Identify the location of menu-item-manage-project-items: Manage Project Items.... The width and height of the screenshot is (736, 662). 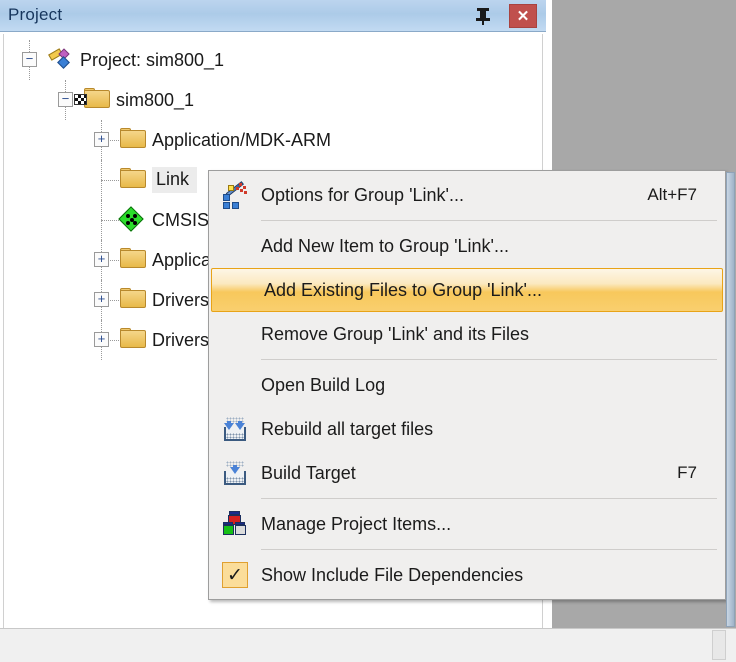
(467, 524).